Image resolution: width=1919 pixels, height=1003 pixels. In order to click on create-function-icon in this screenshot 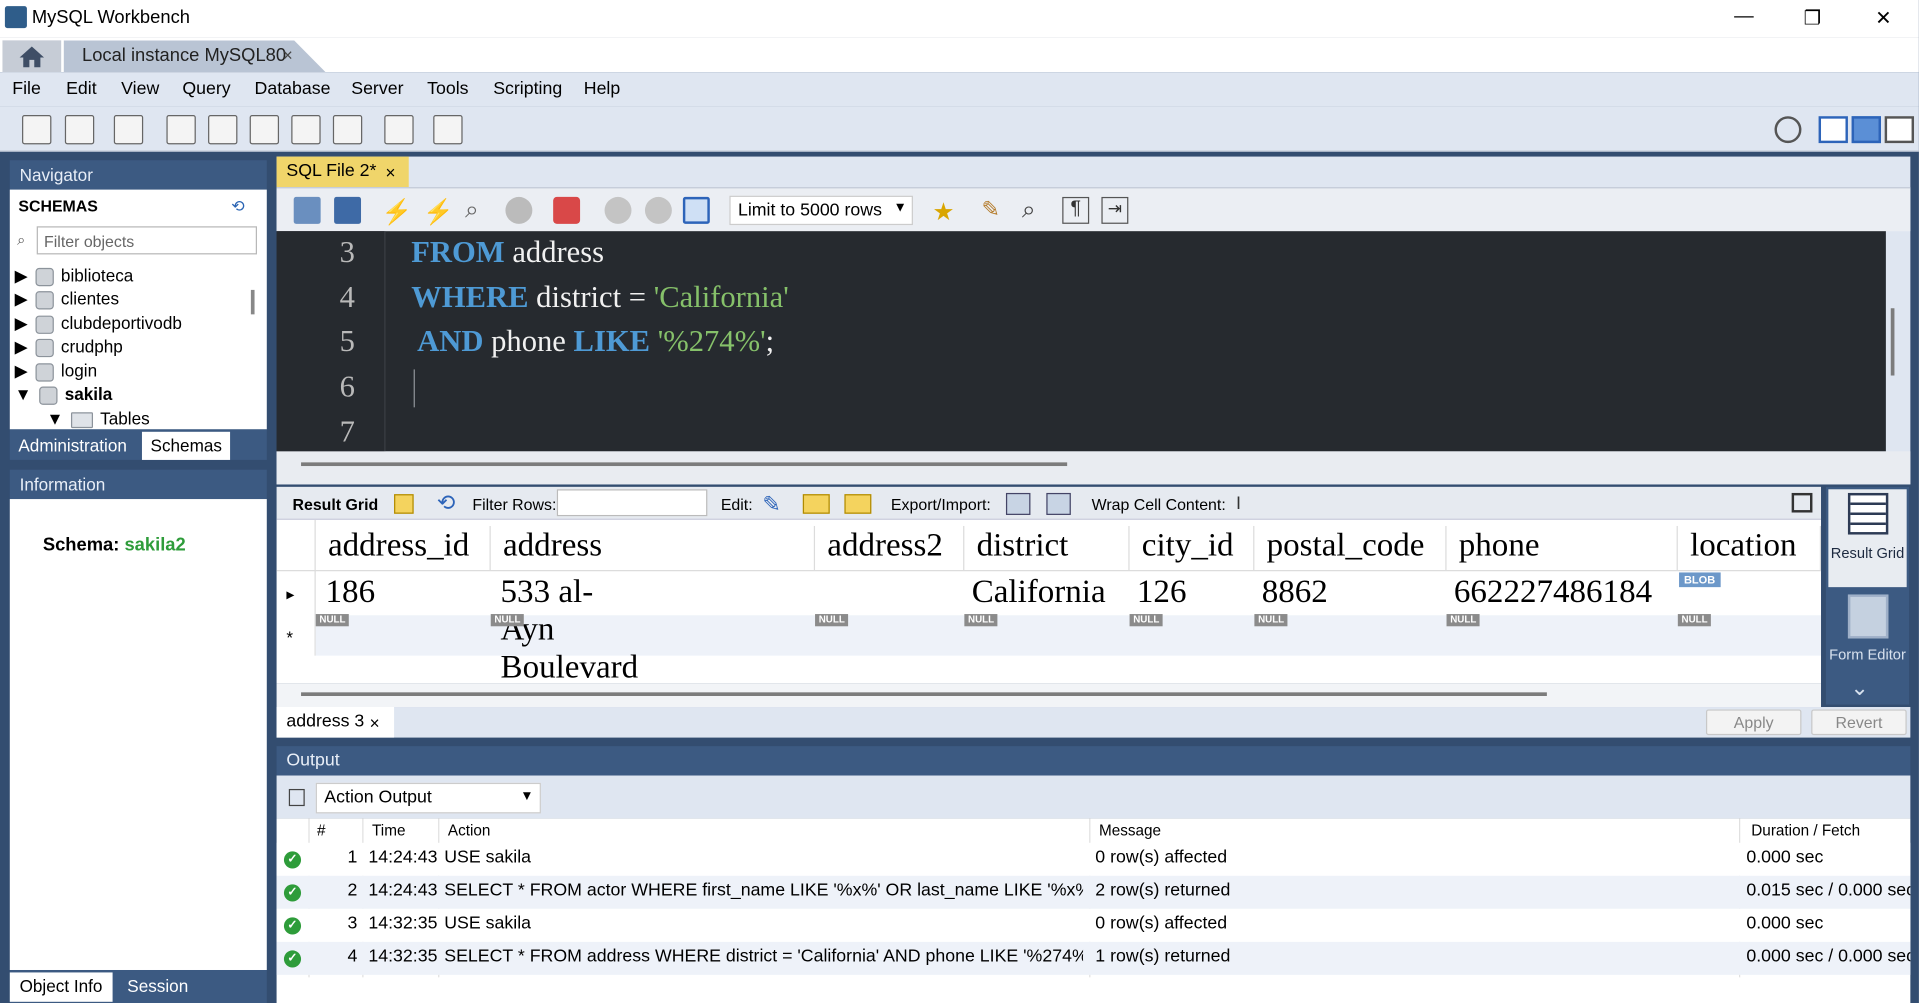, I will do `click(347, 129)`.